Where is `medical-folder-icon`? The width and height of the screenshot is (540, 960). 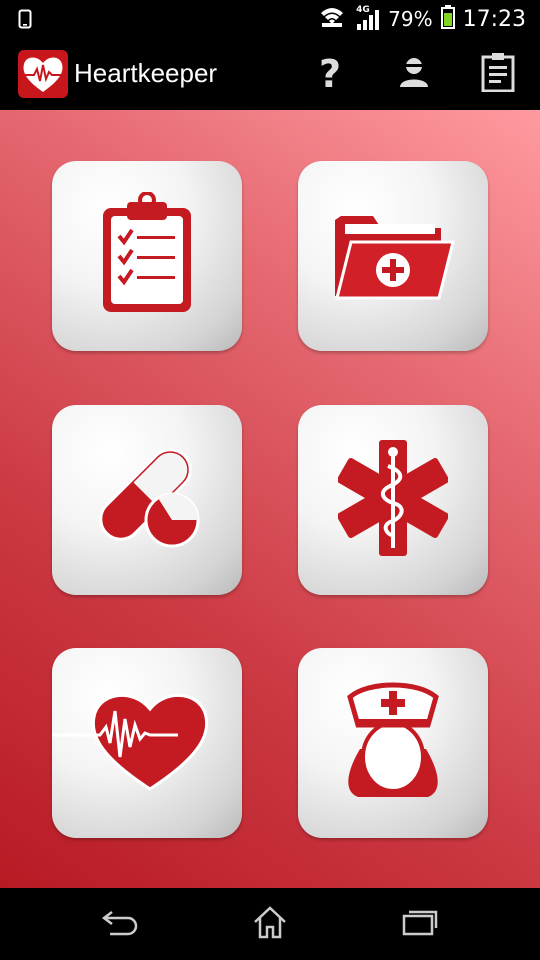 medical-folder-icon is located at coordinates (393, 256).